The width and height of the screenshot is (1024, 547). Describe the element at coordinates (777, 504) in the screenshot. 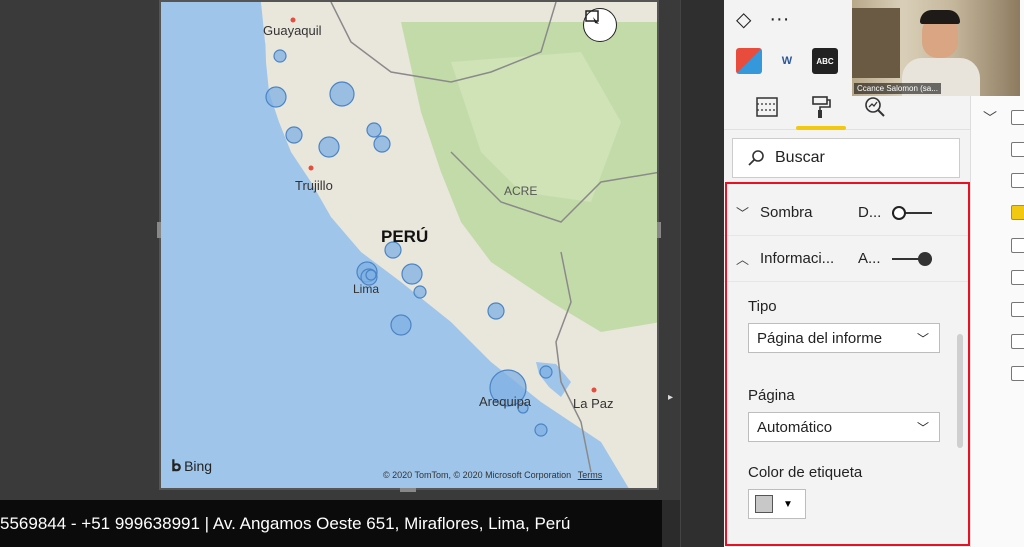

I see `label-color-picker: ▼` at that location.